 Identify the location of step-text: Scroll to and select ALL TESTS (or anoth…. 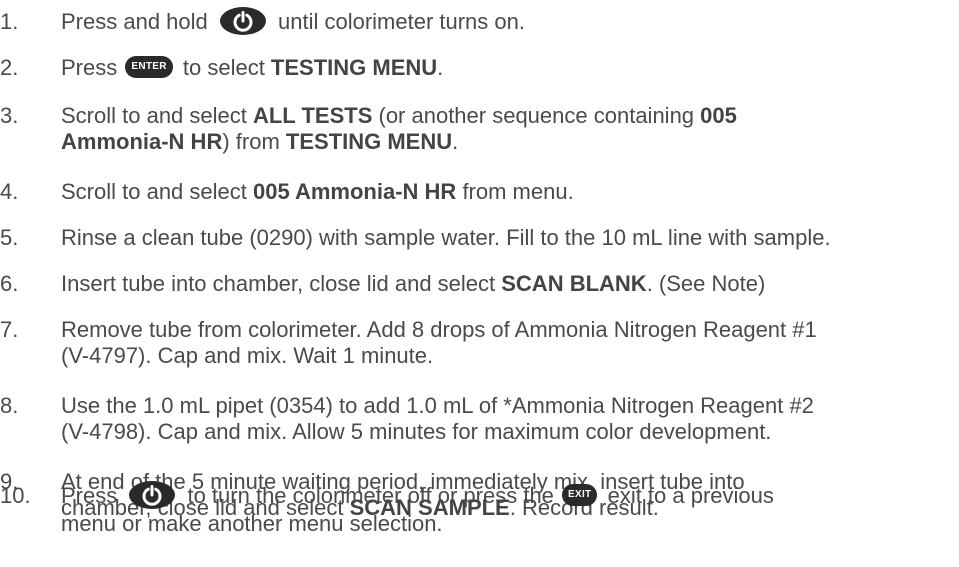
(510, 129).